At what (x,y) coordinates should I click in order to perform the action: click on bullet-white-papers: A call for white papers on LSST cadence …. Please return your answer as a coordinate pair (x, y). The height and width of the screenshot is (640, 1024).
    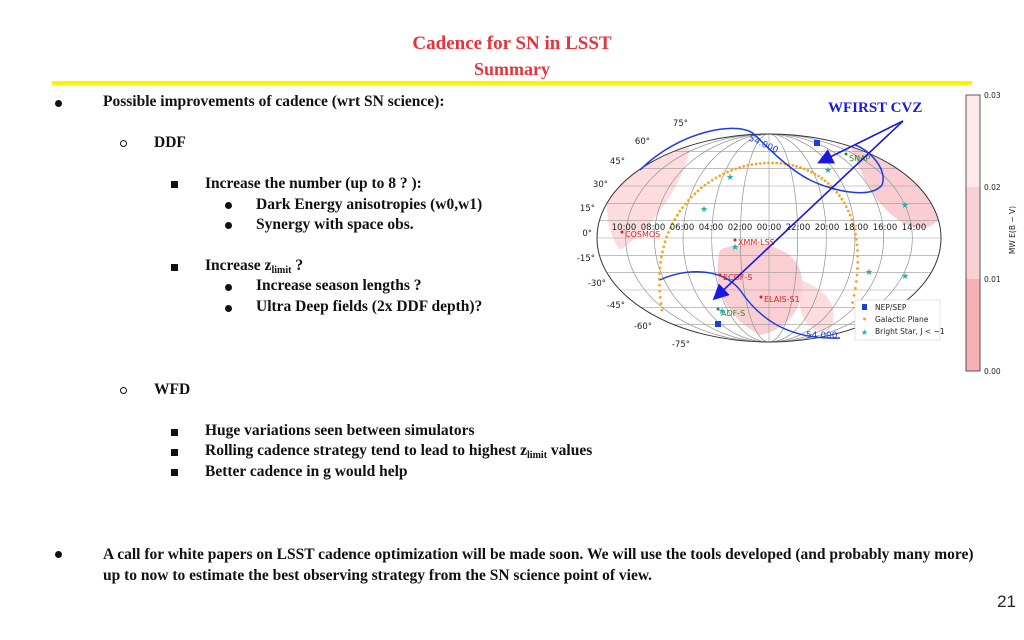
    Looking at the image, I should click on (538, 565).